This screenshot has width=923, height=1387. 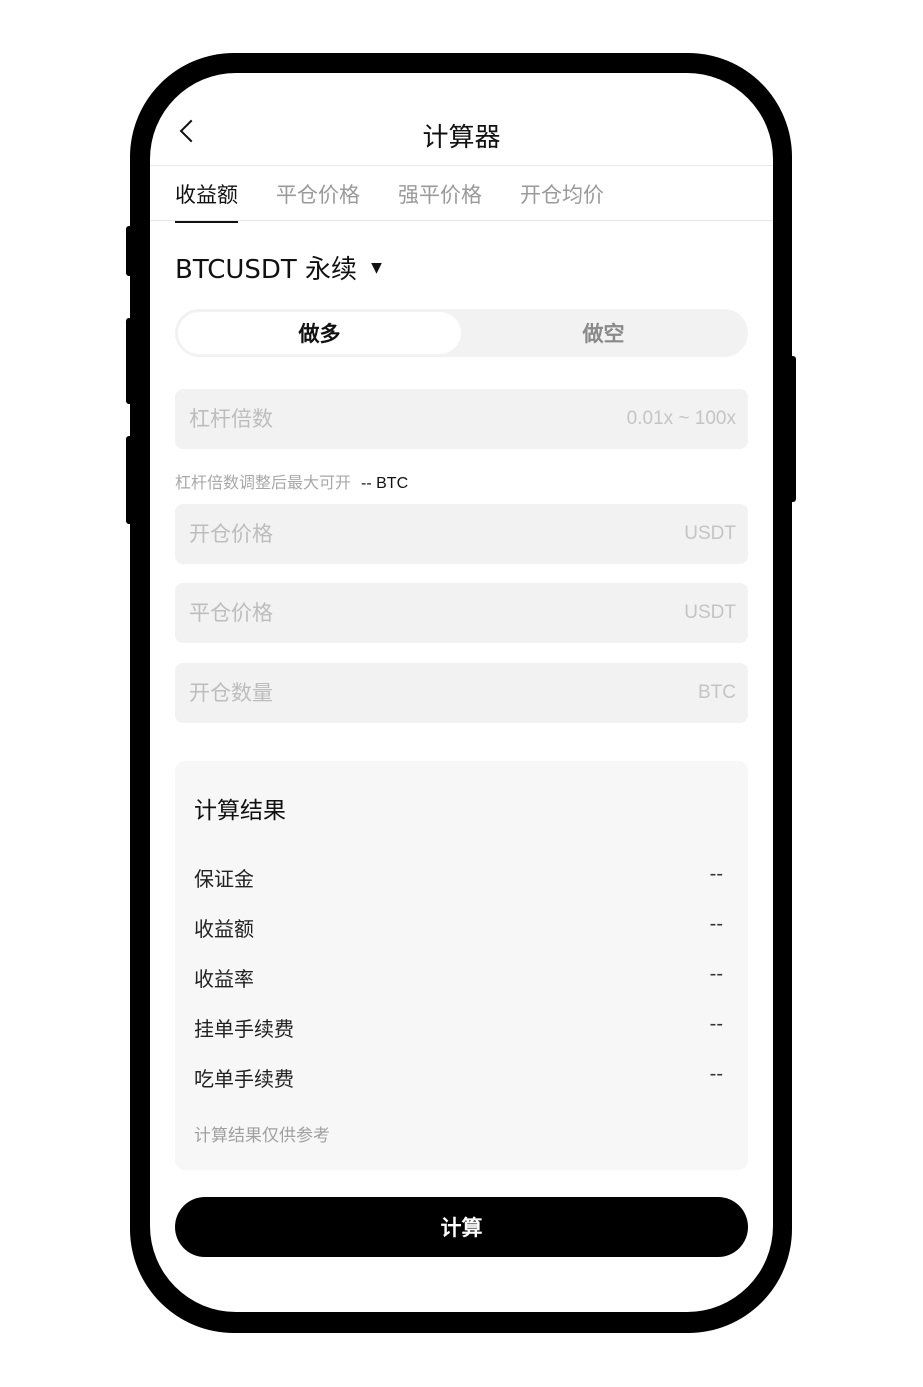 What do you see at coordinates (458, 927) in the screenshot?
I see `result-row-profit: 收益额 --` at bounding box center [458, 927].